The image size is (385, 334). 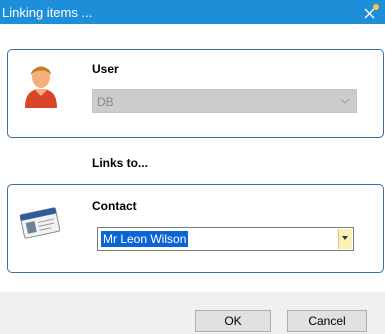 What do you see at coordinates (233, 321) in the screenshot?
I see `ok-button: OK` at bounding box center [233, 321].